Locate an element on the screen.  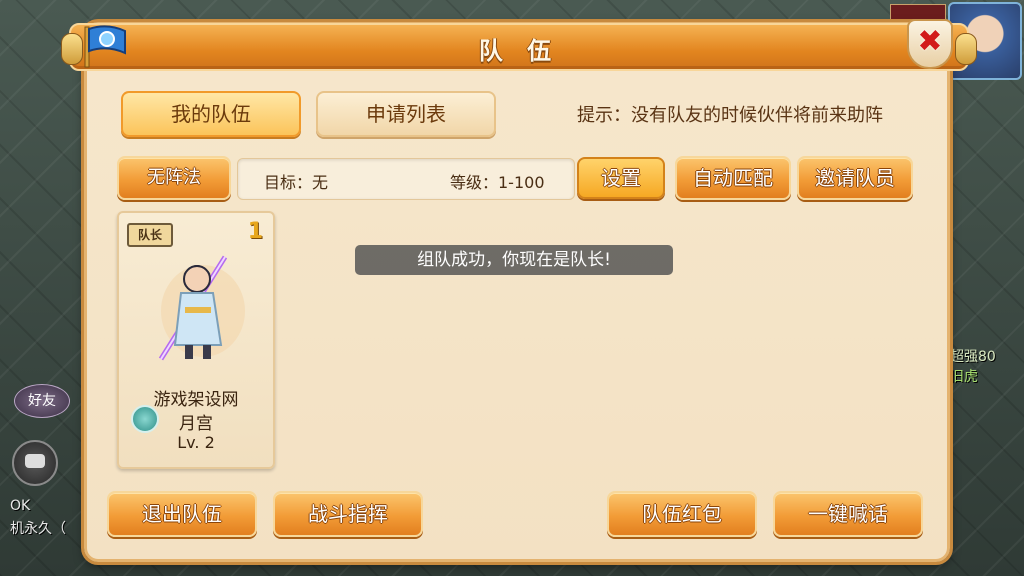
member-level: Lv. 2 is located at coordinates (196, 442).